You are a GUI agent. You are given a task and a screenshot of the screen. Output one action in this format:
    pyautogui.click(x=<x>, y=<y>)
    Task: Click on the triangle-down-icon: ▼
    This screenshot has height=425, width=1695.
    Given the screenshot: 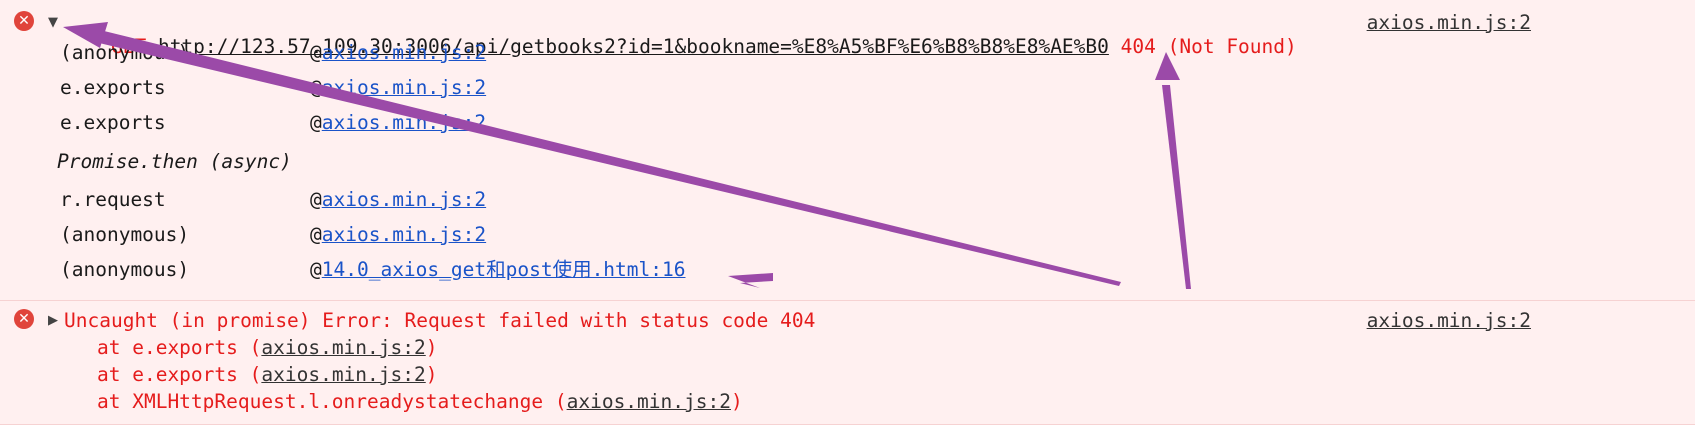 What is the action you would take?
    pyautogui.click(x=53, y=22)
    